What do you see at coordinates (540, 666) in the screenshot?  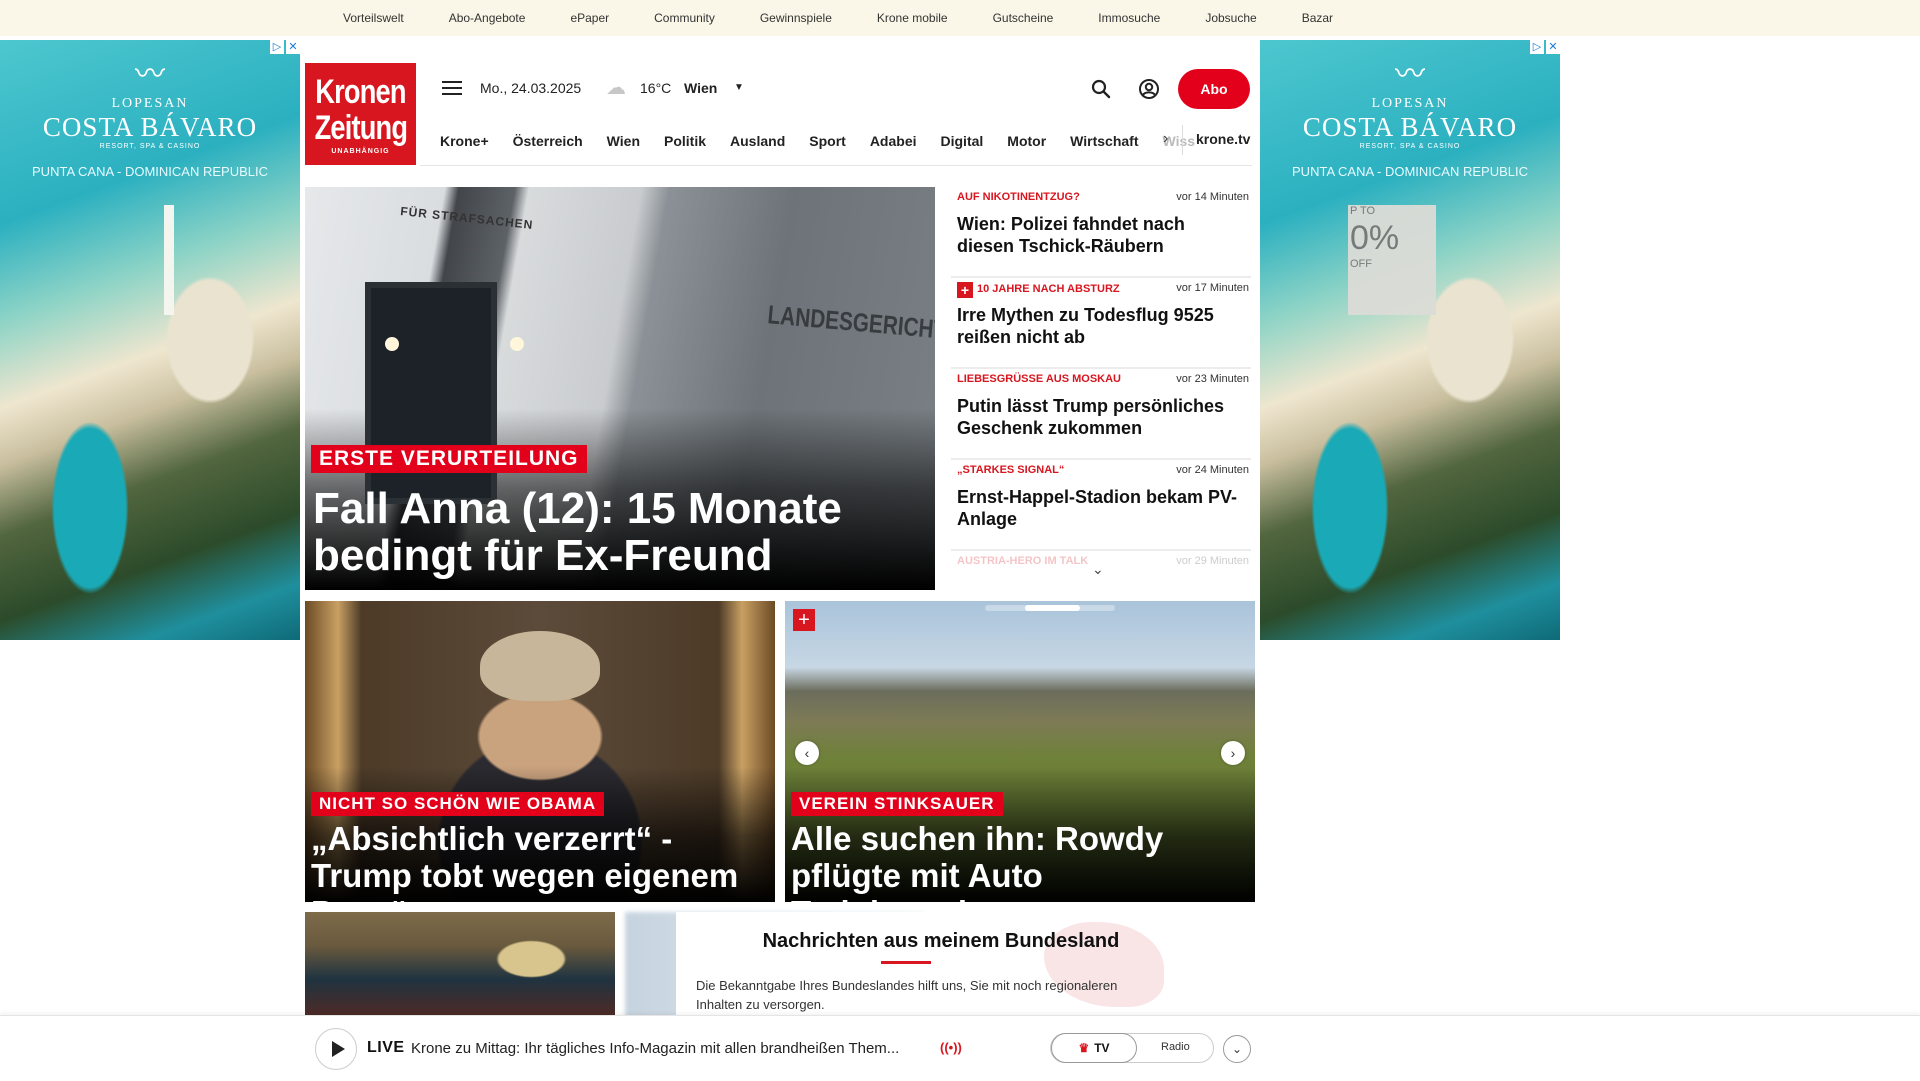 I see `portrait-image` at bounding box center [540, 666].